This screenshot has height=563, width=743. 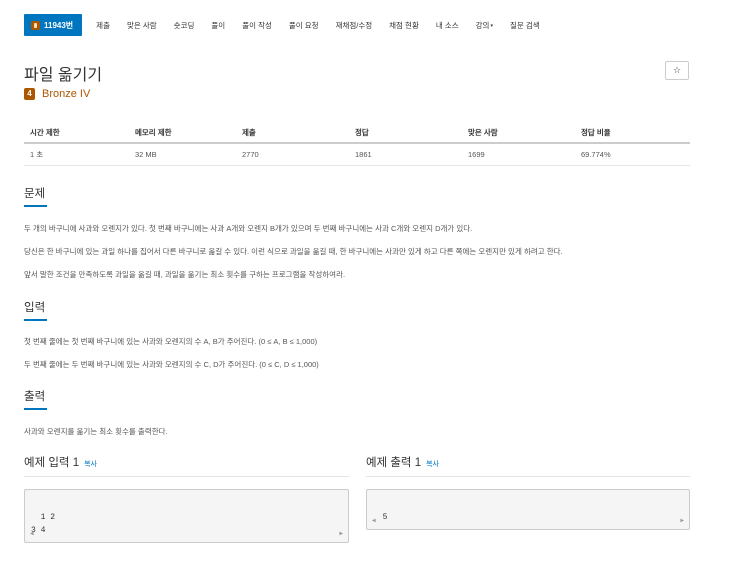 I want to click on header-accept-ratio: 정답 비율, so click(x=632, y=133).